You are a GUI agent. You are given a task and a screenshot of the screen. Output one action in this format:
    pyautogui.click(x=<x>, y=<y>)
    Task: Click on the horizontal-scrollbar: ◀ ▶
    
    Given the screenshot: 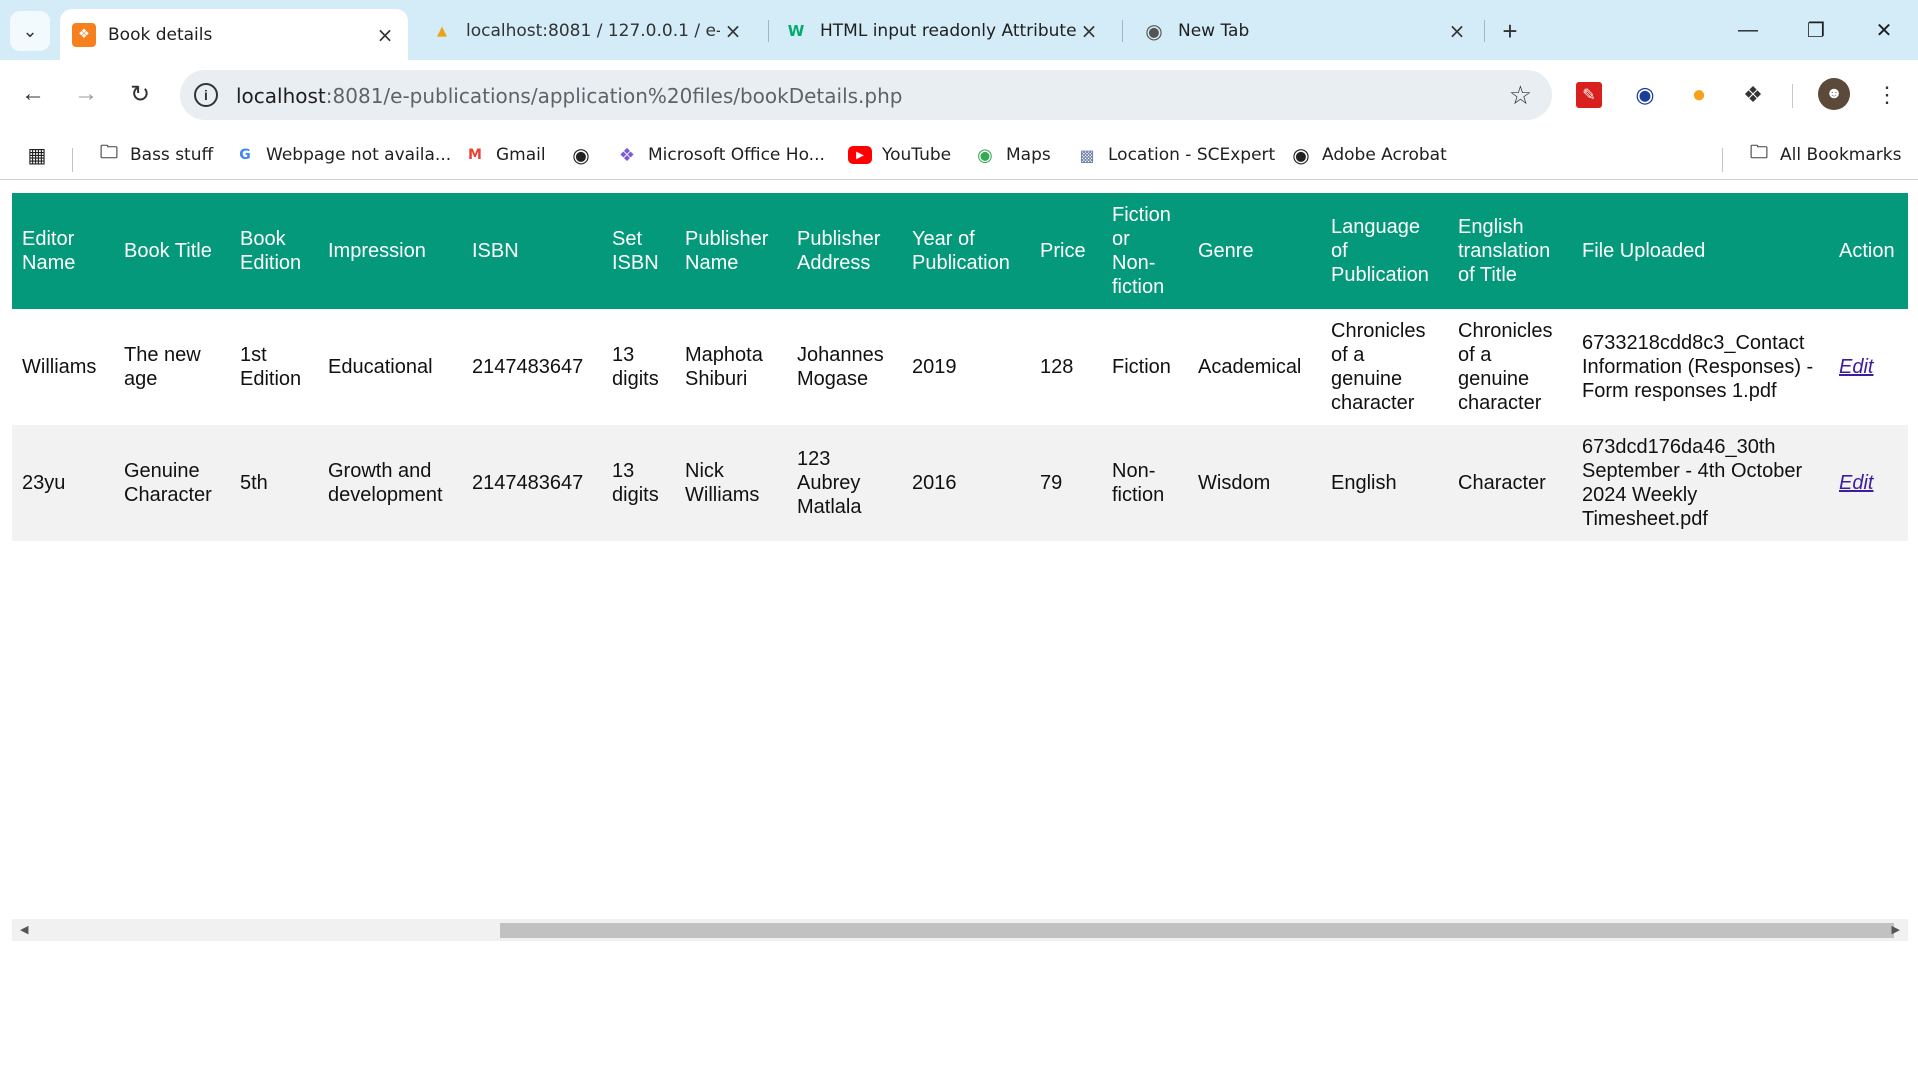 What is the action you would take?
    pyautogui.click(x=960, y=930)
    